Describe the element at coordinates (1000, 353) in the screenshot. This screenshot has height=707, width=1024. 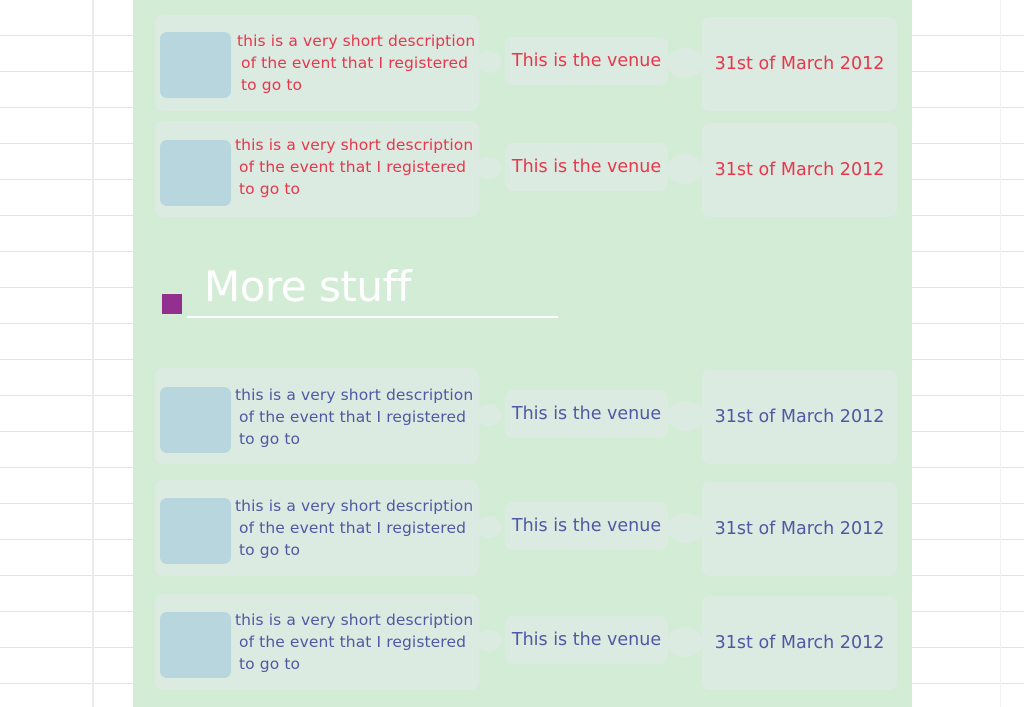
I see `page-margin-line-right` at that location.